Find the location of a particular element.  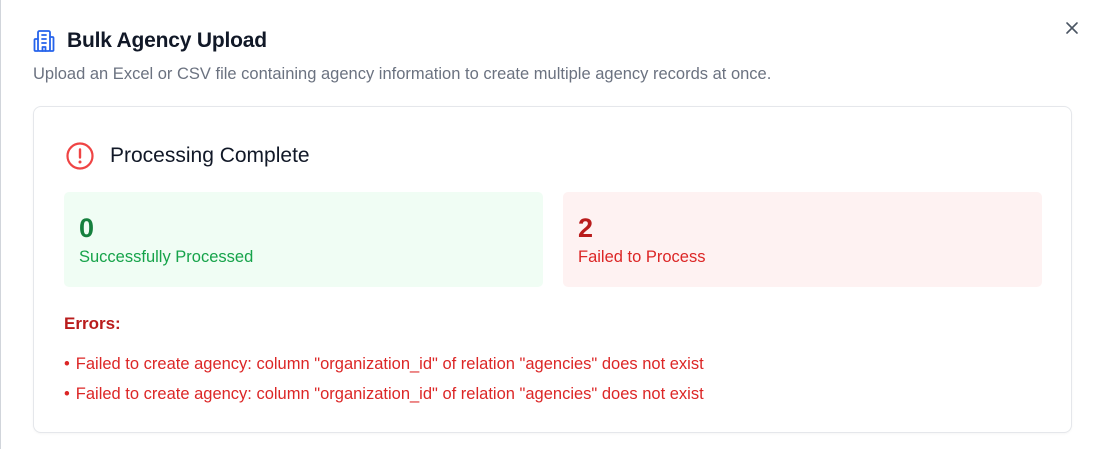

success-label: Successfully Processed is located at coordinates (166, 257).